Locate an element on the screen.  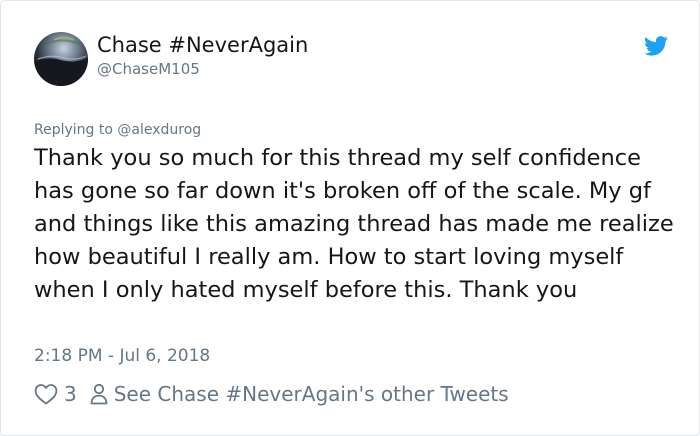
avatar is located at coordinates (61, 59).